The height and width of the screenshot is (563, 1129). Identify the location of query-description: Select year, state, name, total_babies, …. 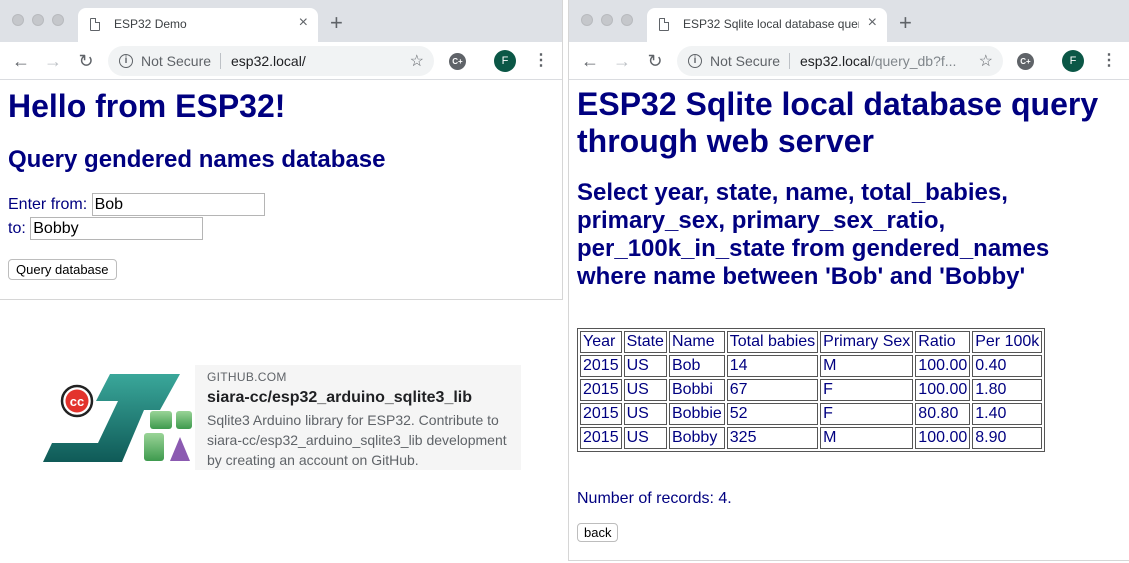
(813, 234).